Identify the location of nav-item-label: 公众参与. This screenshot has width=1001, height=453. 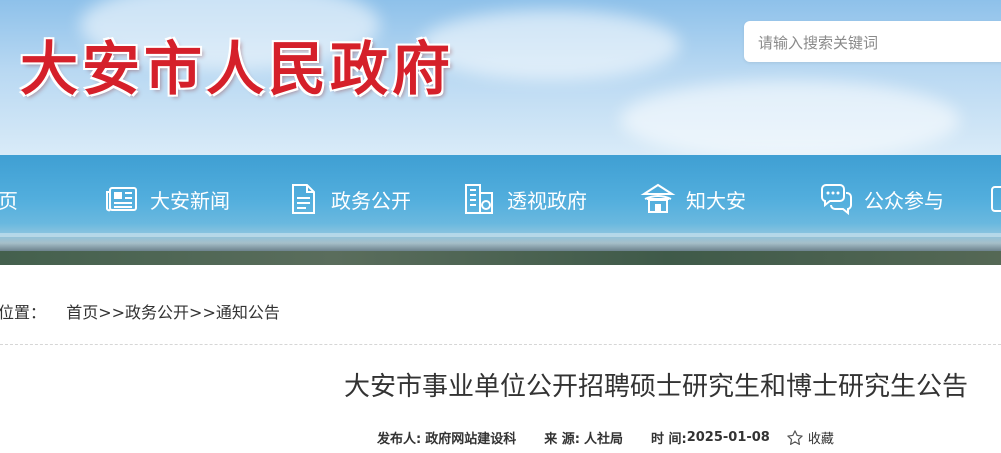
(904, 200).